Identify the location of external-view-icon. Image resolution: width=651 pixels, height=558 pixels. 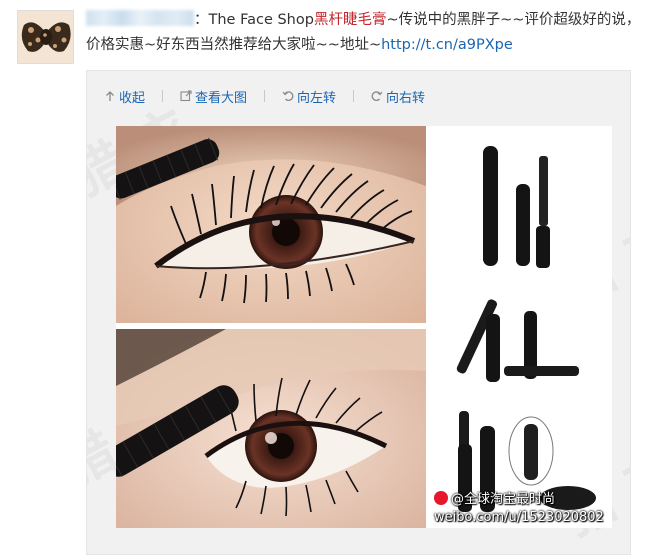
(186, 96).